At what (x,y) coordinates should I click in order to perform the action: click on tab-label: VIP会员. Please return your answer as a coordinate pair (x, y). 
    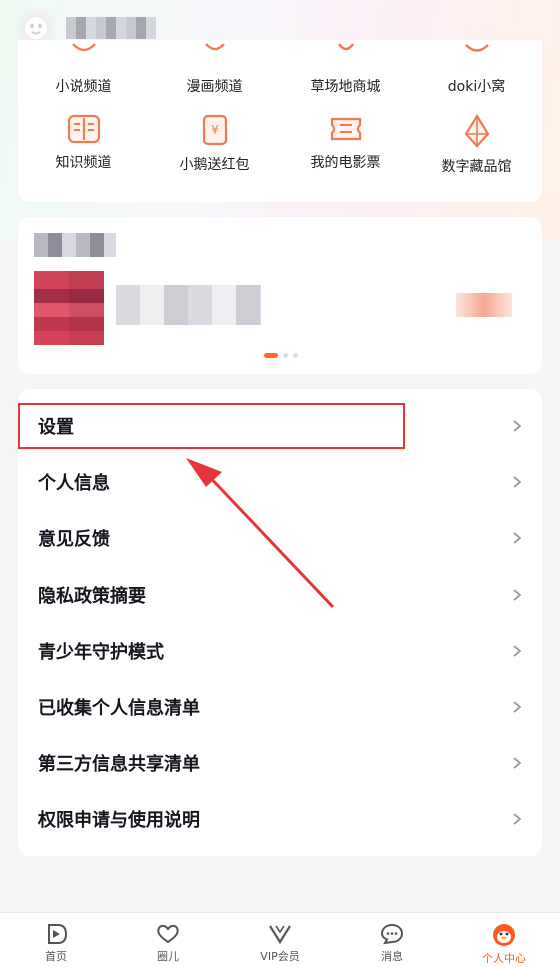
    Looking at the image, I should click on (280, 956).